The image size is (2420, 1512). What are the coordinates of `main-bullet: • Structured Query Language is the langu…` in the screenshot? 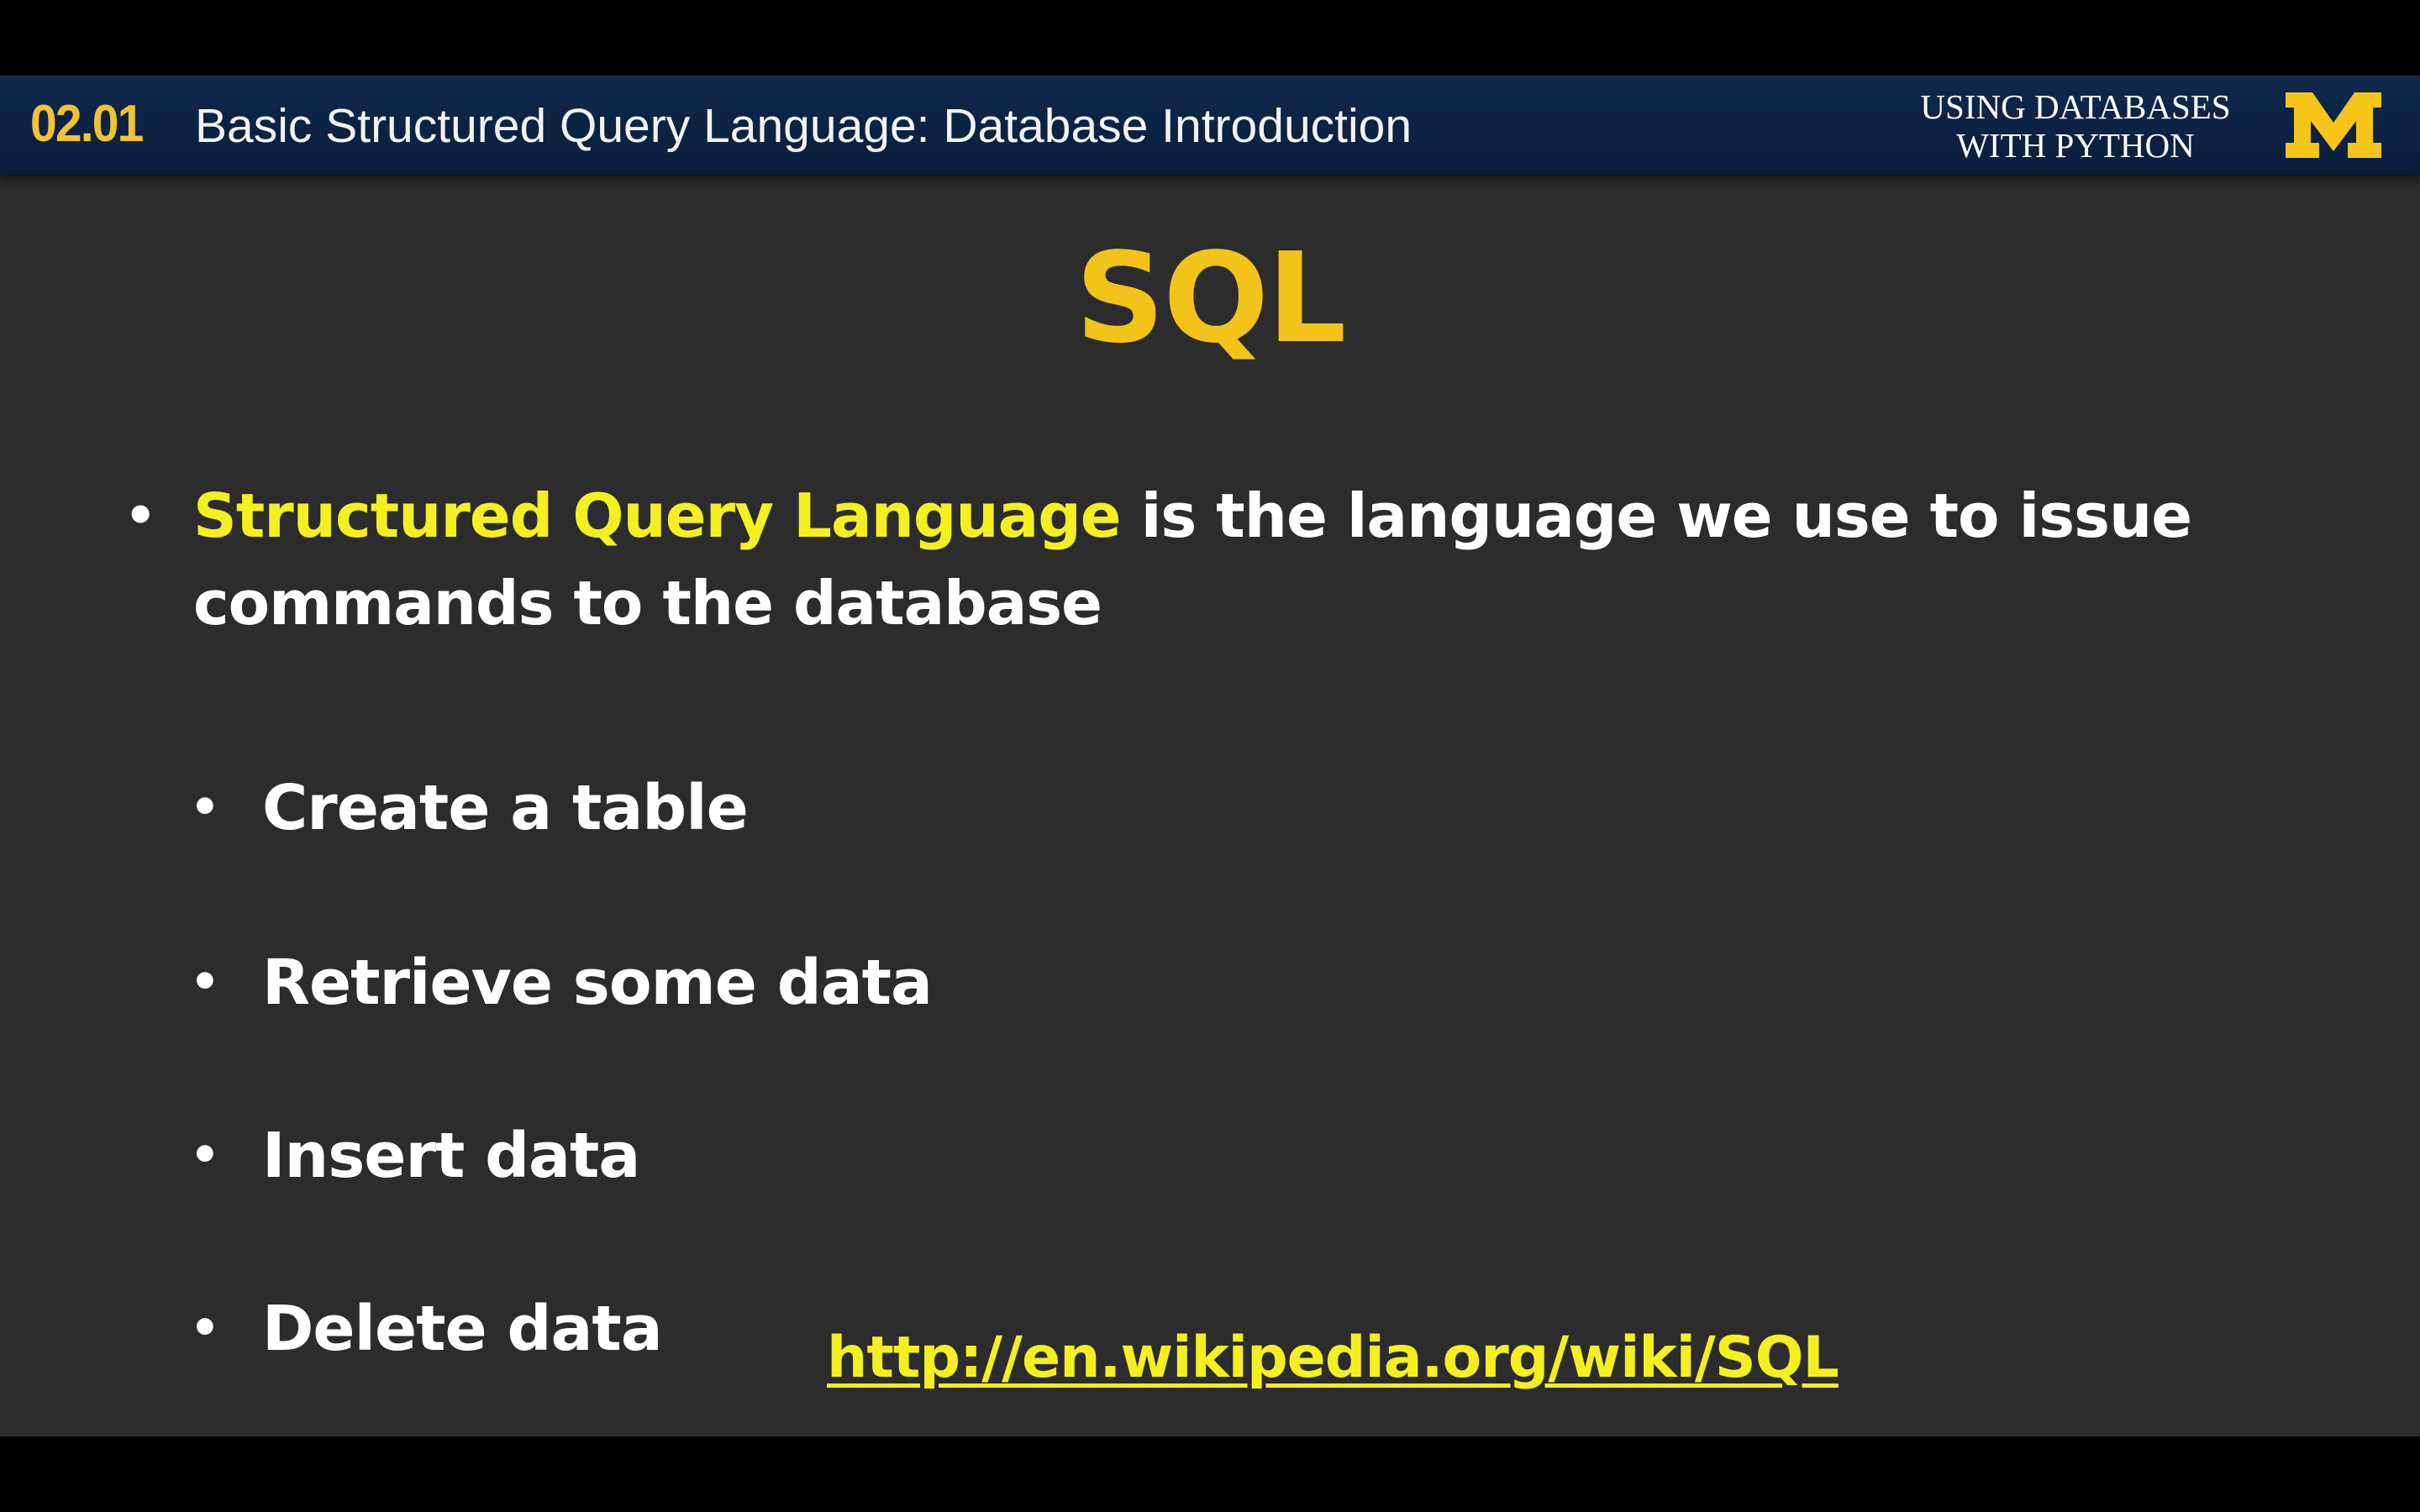 It's located at (1200, 559).